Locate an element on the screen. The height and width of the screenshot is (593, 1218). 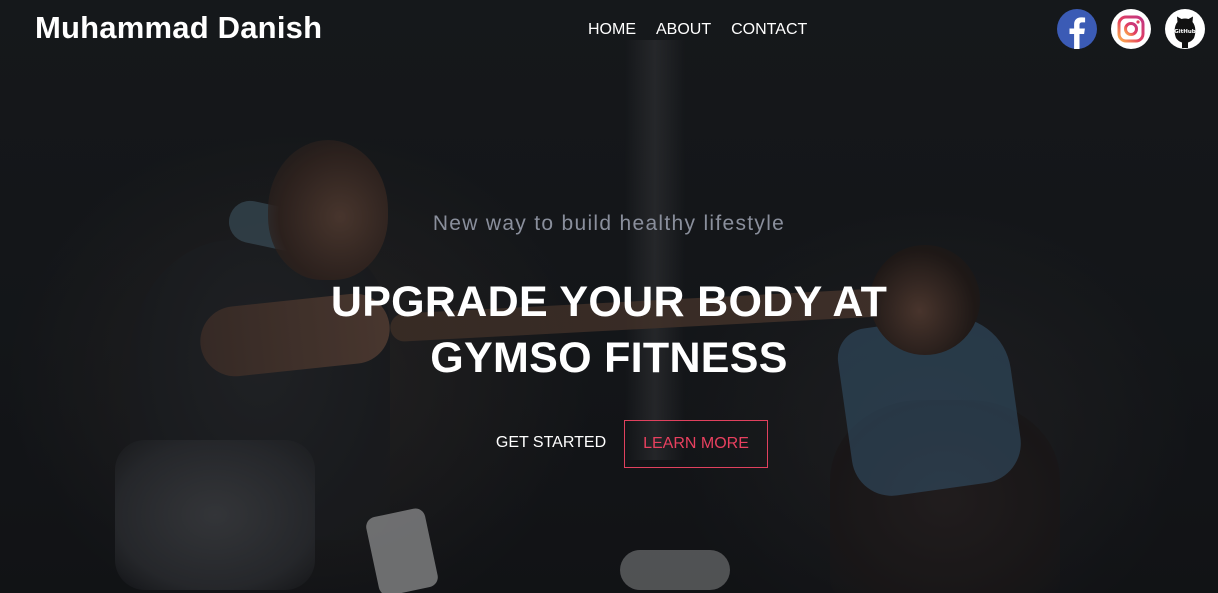
facebook-icon is located at coordinates (1077, 33).